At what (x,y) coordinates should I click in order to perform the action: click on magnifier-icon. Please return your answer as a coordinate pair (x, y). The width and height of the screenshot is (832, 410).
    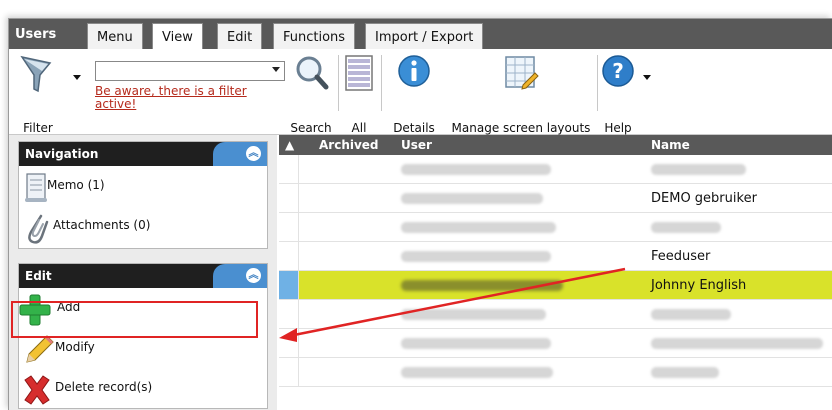
    Looking at the image, I should click on (312, 73).